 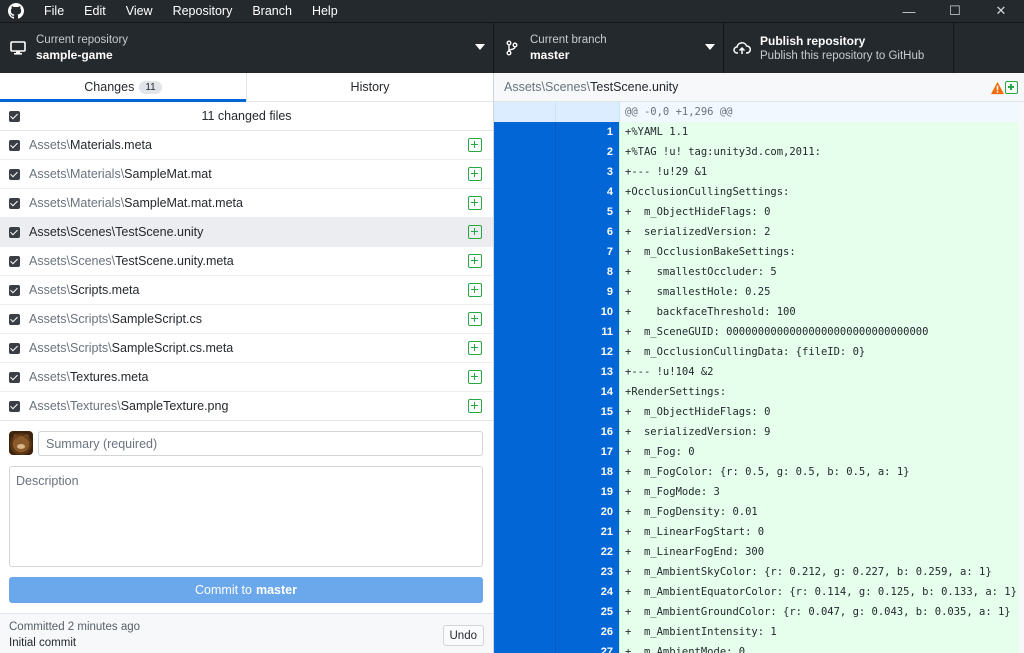 I want to click on line-number: 14, so click(x=587, y=392).